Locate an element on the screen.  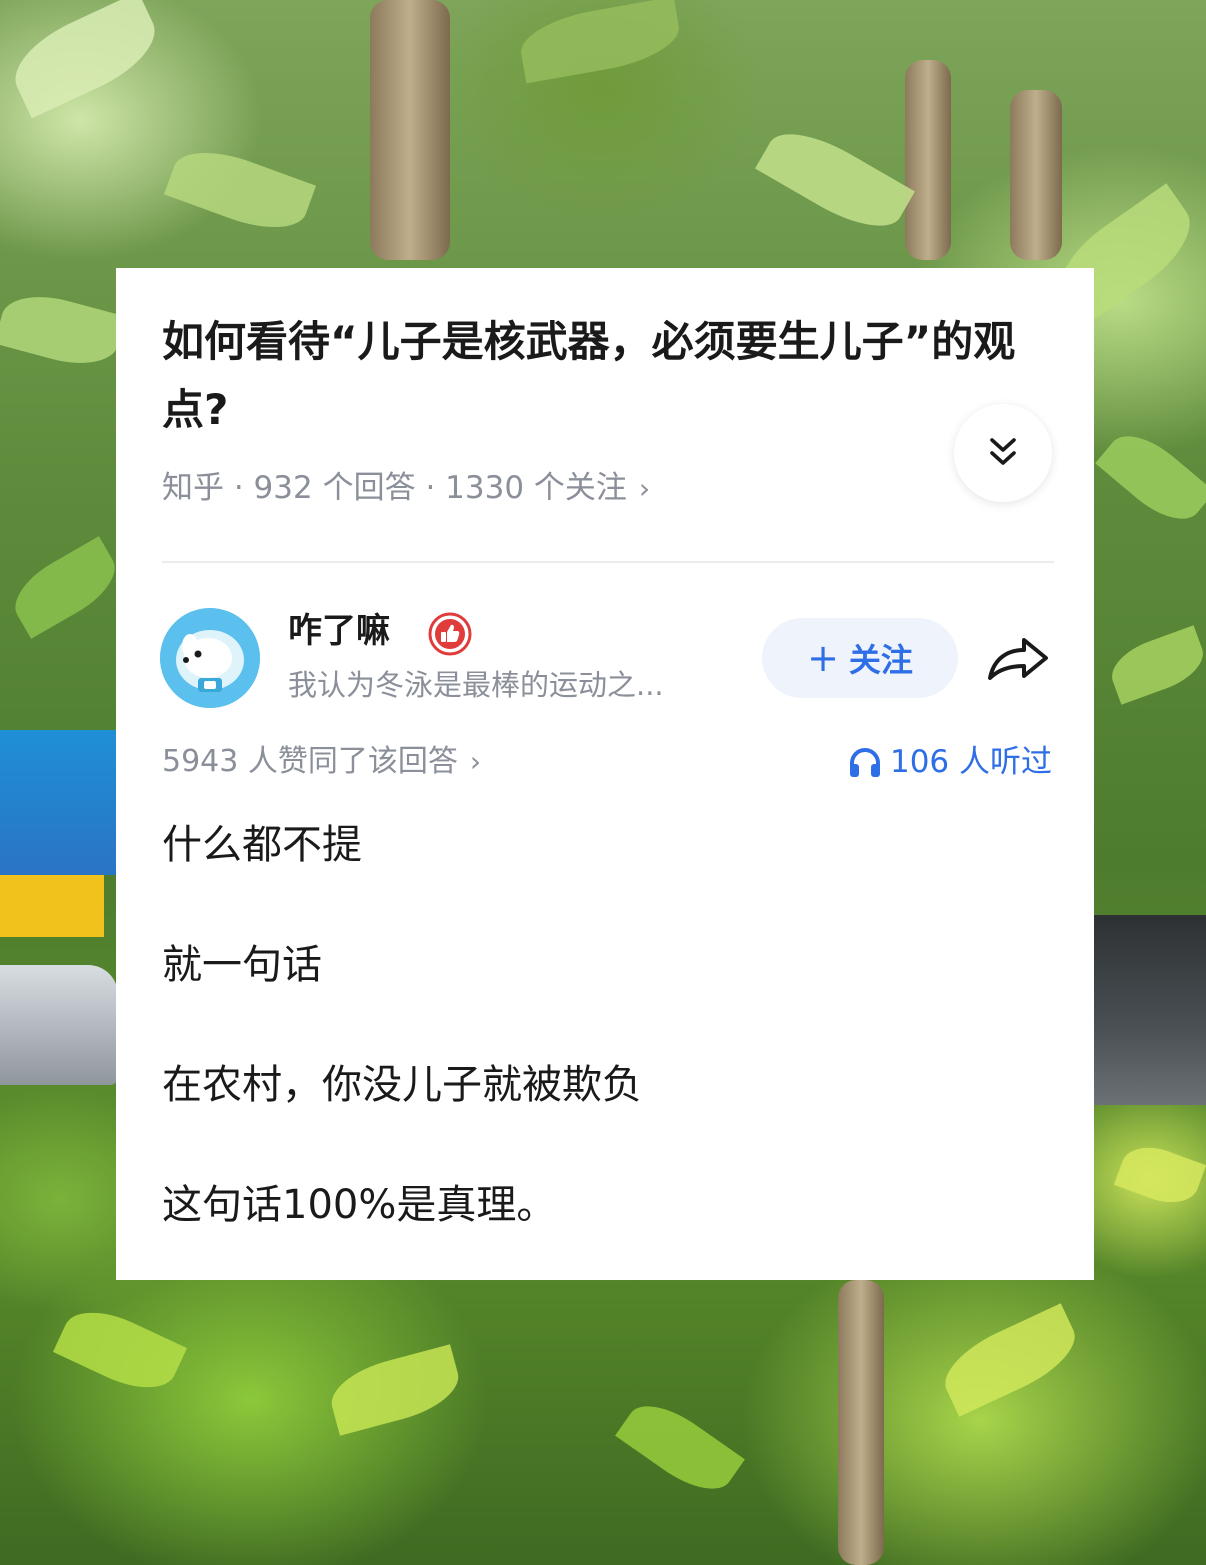
question-meta: 知乎 · 932 个回答 · 1330 个关注 › is located at coordinates (406, 488).